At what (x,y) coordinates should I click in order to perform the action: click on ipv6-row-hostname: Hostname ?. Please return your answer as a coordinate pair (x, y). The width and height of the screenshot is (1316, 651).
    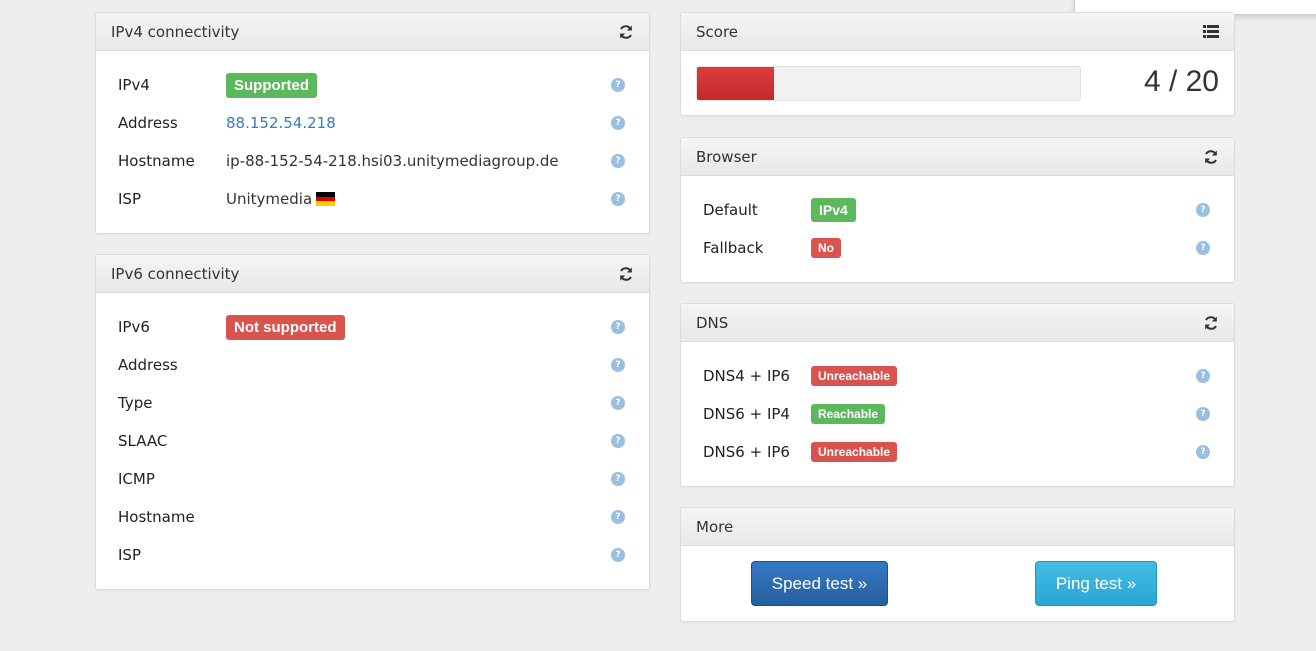
    Looking at the image, I should click on (372, 517).